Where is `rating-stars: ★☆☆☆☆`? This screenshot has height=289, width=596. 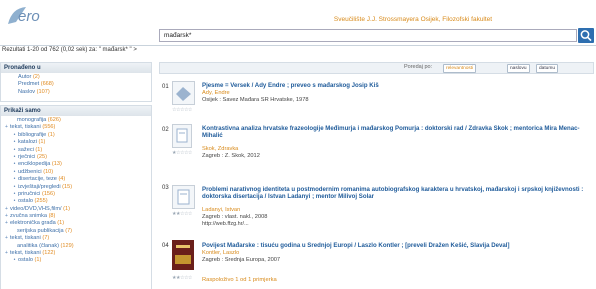 rating-stars: ★☆☆☆☆ is located at coordinates (182, 153).